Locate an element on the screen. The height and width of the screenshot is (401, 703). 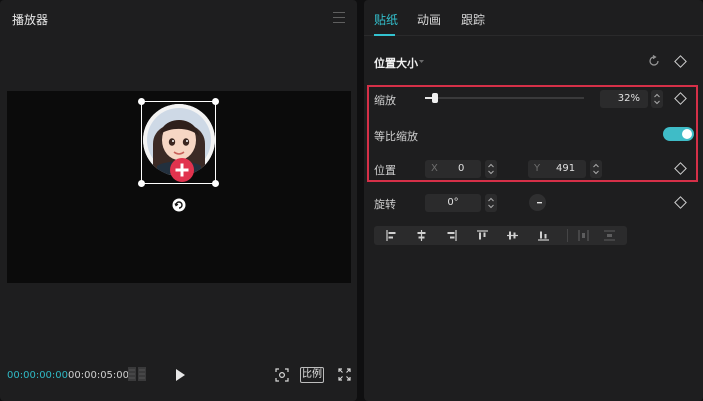
position-label: 位置 is located at coordinates (385, 170).